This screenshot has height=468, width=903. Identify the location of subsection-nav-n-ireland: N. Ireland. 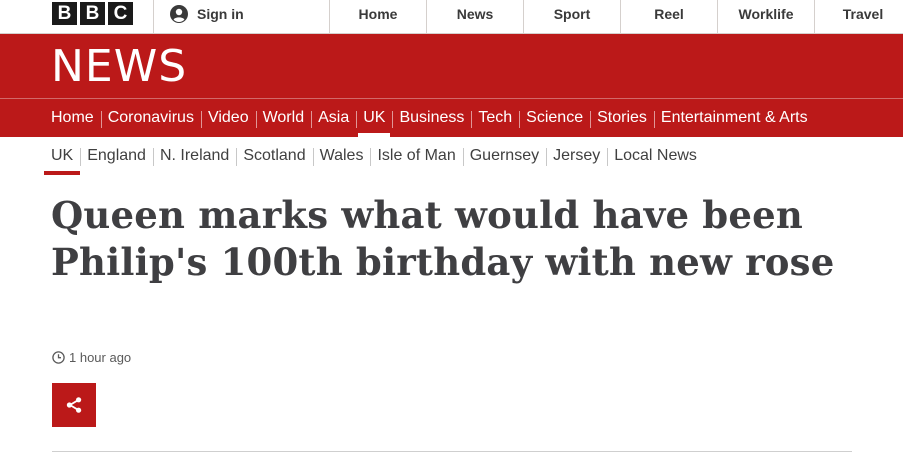
(194, 156).